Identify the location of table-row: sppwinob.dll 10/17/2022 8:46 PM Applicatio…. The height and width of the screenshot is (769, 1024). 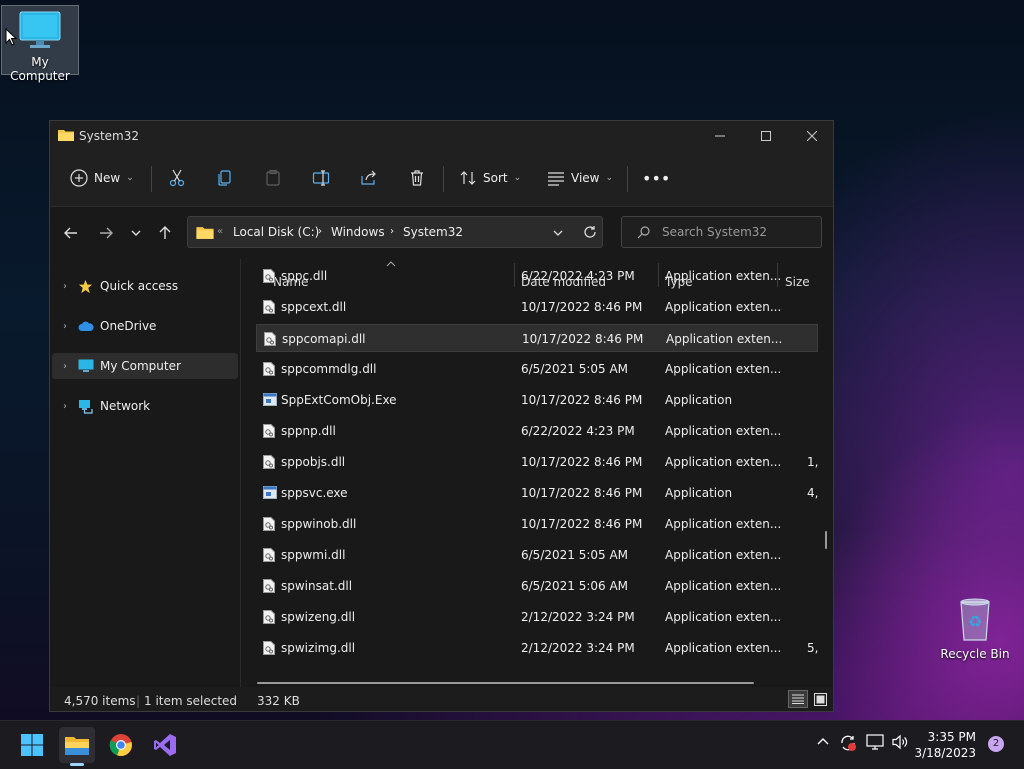
(537, 524).